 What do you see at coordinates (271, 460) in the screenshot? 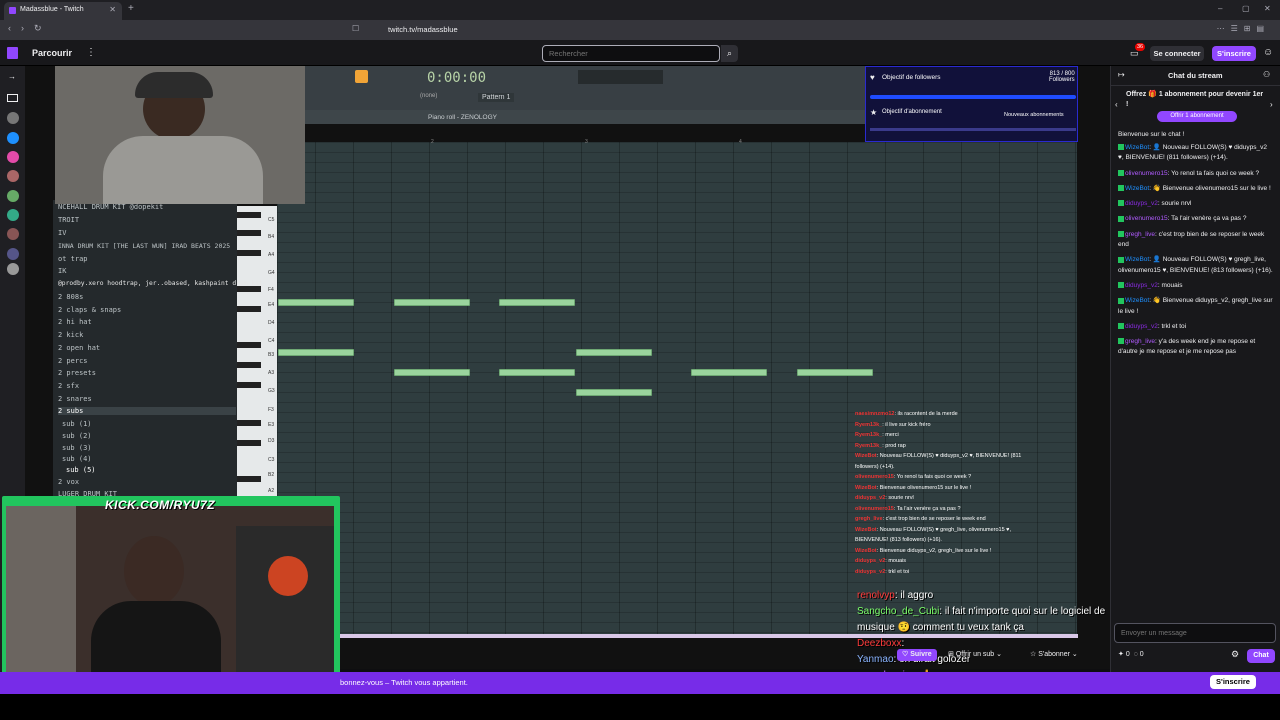
I see `key-label: C3` at bounding box center [271, 460].